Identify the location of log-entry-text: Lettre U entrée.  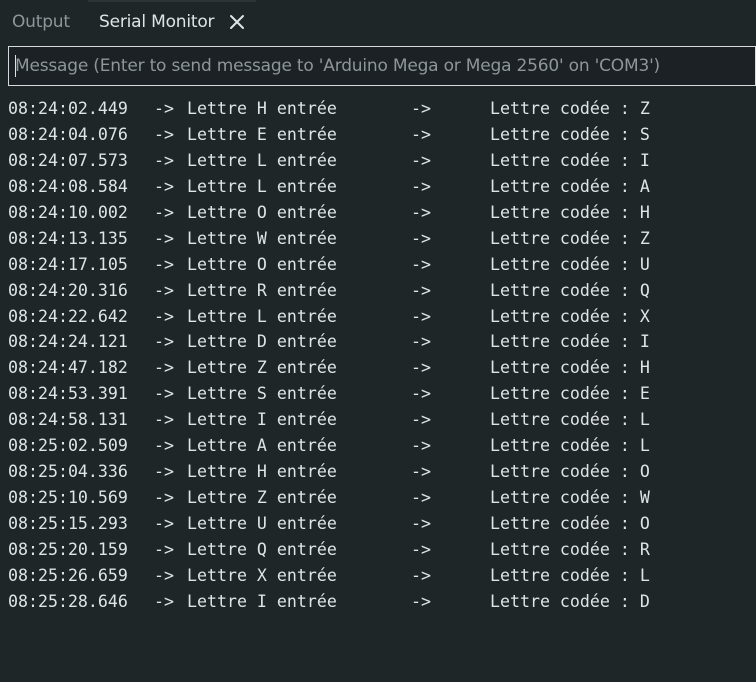
(262, 523).